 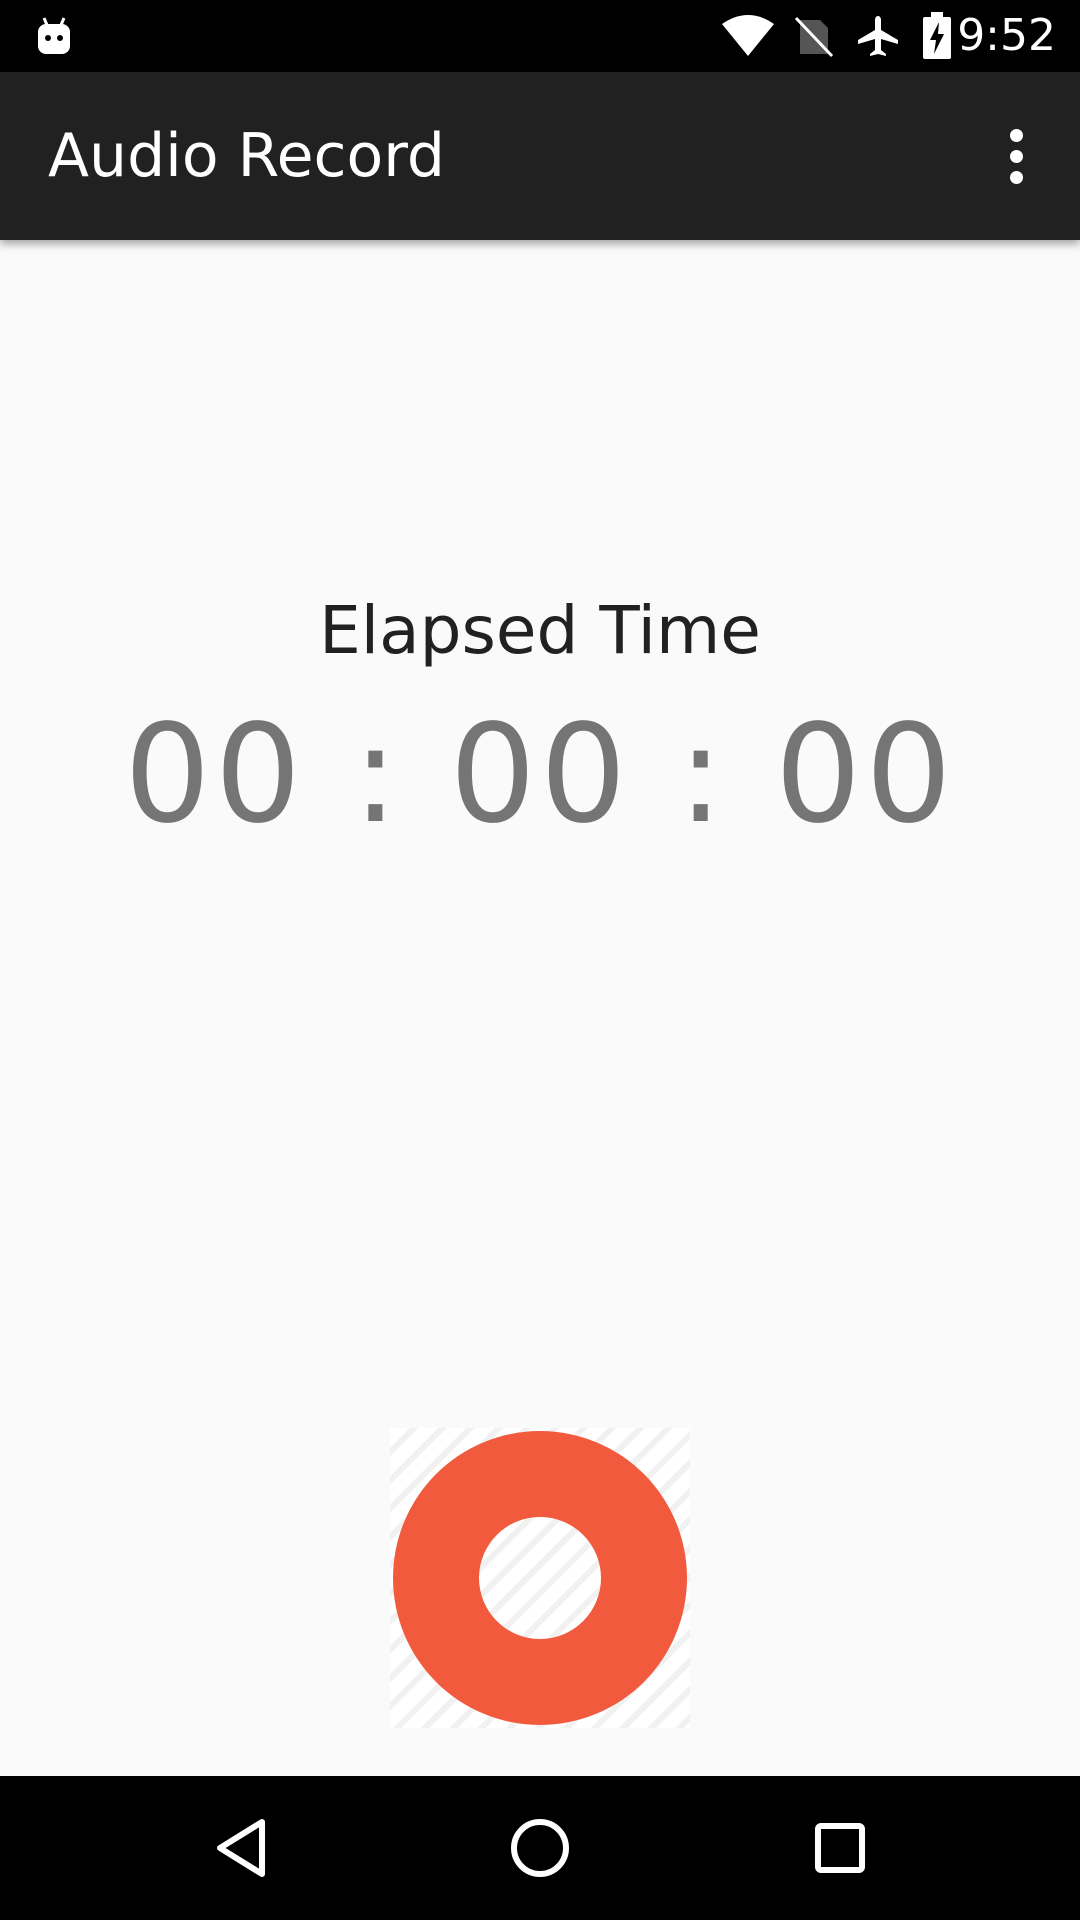 What do you see at coordinates (246, 156) in the screenshot?
I see `app-title: Audio Record` at bounding box center [246, 156].